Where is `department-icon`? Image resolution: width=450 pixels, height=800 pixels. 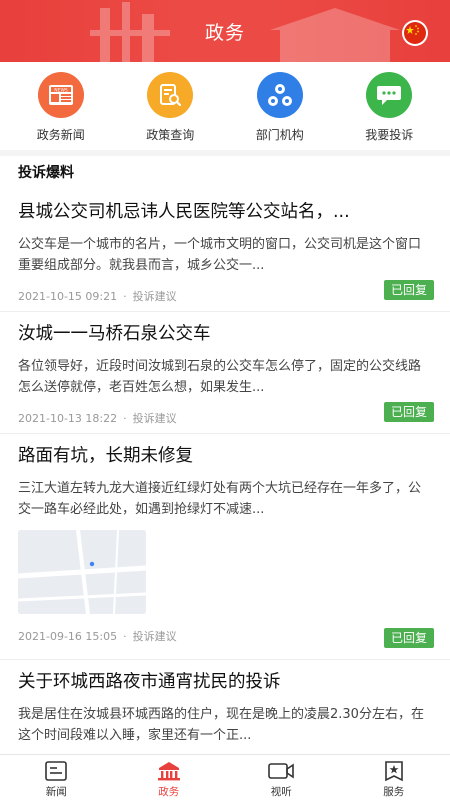 department-icon is located at coordinates (279, 95).